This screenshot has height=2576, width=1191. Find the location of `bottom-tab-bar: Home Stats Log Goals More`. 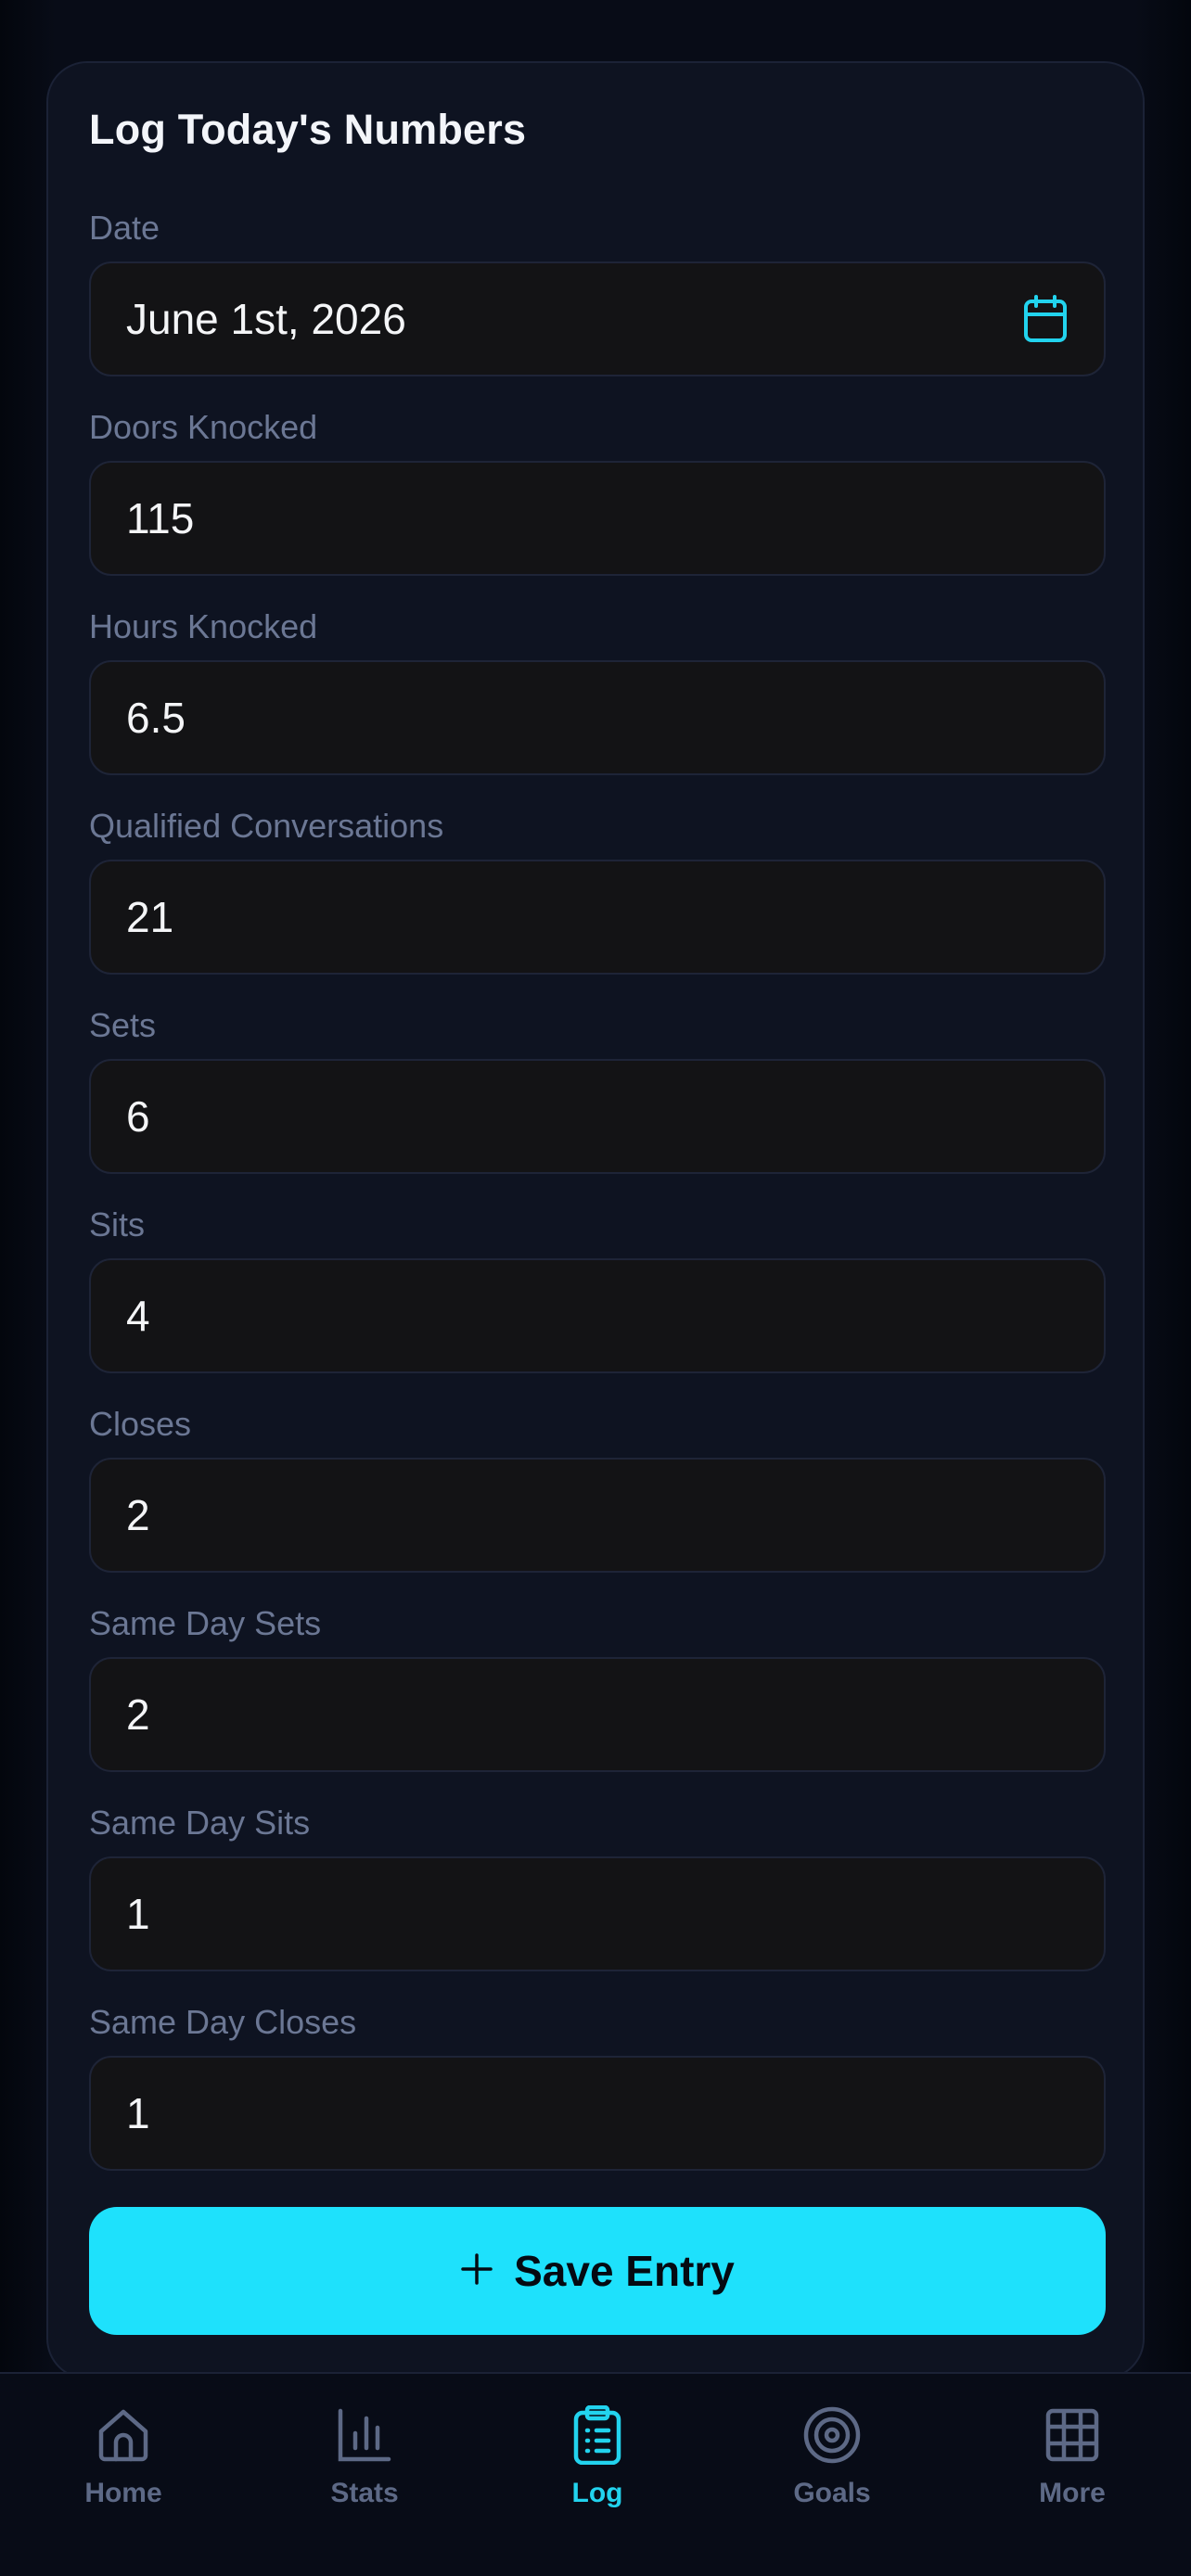

bottom-tab-bar: Home Stats Log Goals More is located at coordinates (595, 2474).